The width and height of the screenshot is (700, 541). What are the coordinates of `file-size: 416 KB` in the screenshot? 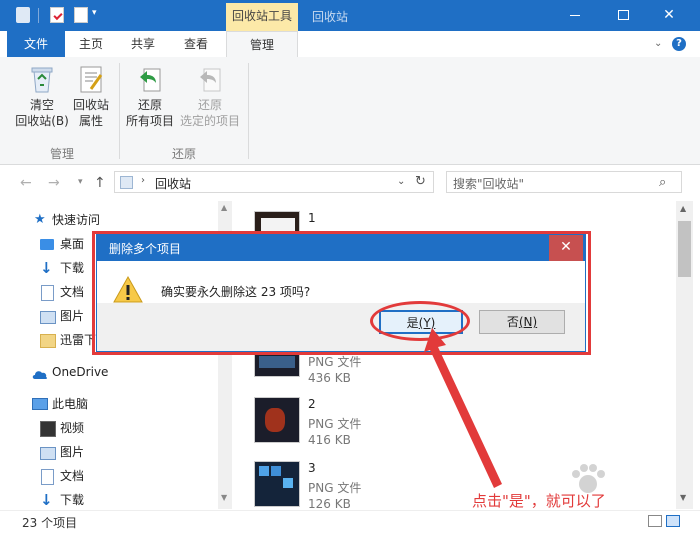 It's located at (329, 440).